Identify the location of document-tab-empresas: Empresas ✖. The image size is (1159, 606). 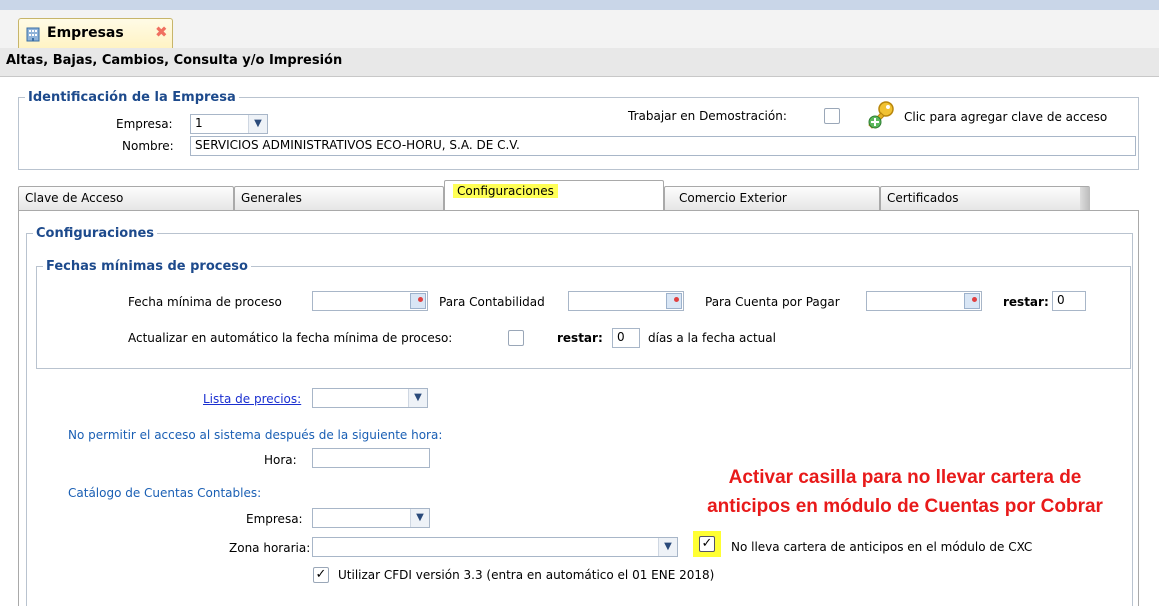
(95, 33).